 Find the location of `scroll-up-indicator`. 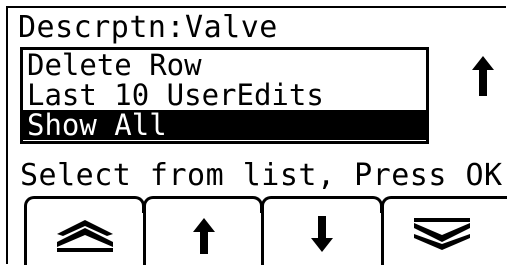

scroll-up-indicator is located at coordinates (483, 76).